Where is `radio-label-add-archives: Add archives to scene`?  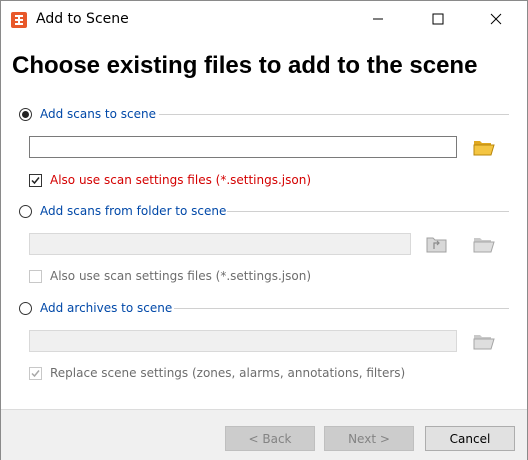 radio-label-add-archives: Add archives to scene is located at coordinates (106, 308).